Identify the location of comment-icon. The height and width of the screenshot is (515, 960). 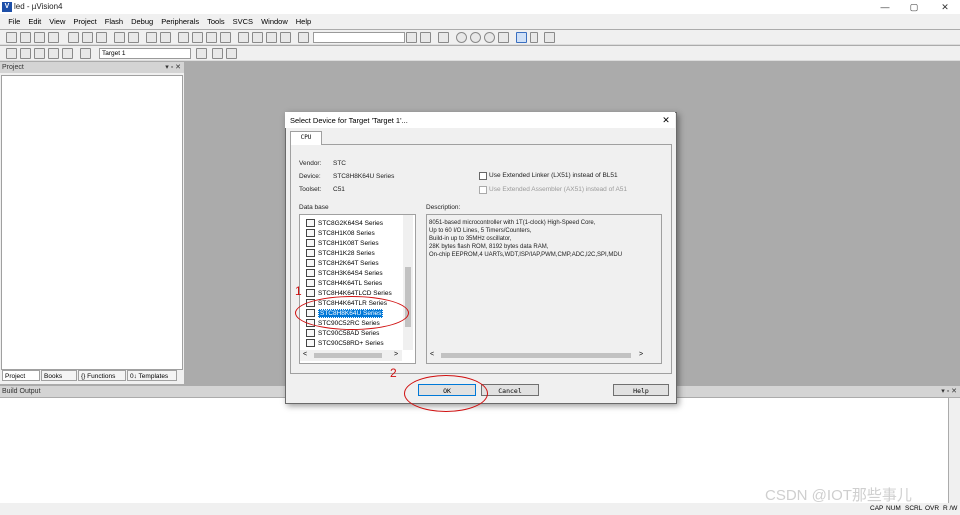
(271, 37).